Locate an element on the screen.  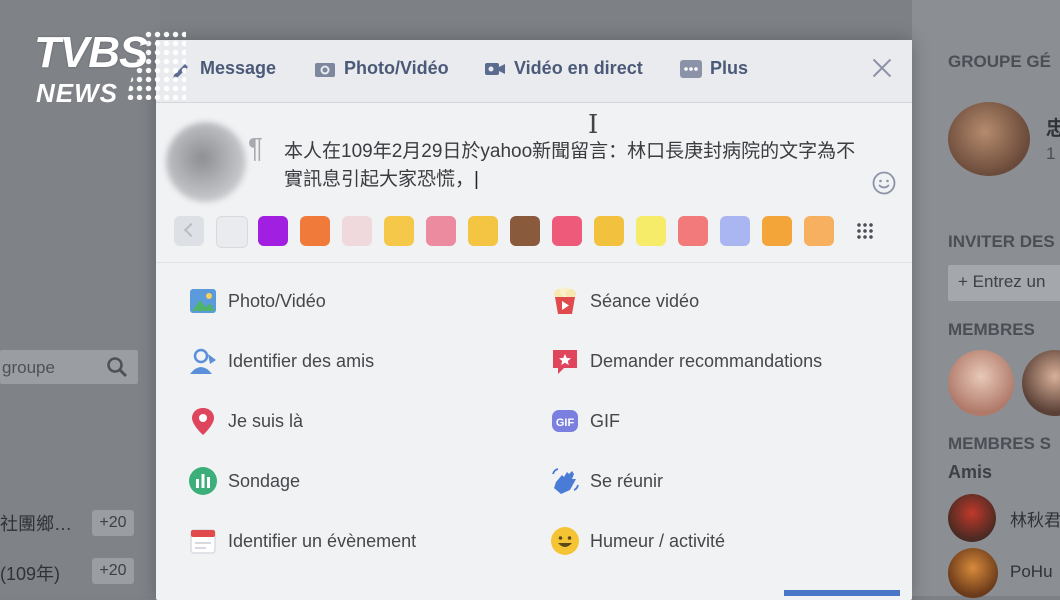
emoji-picker-icon is located at coordinates (884, 183).